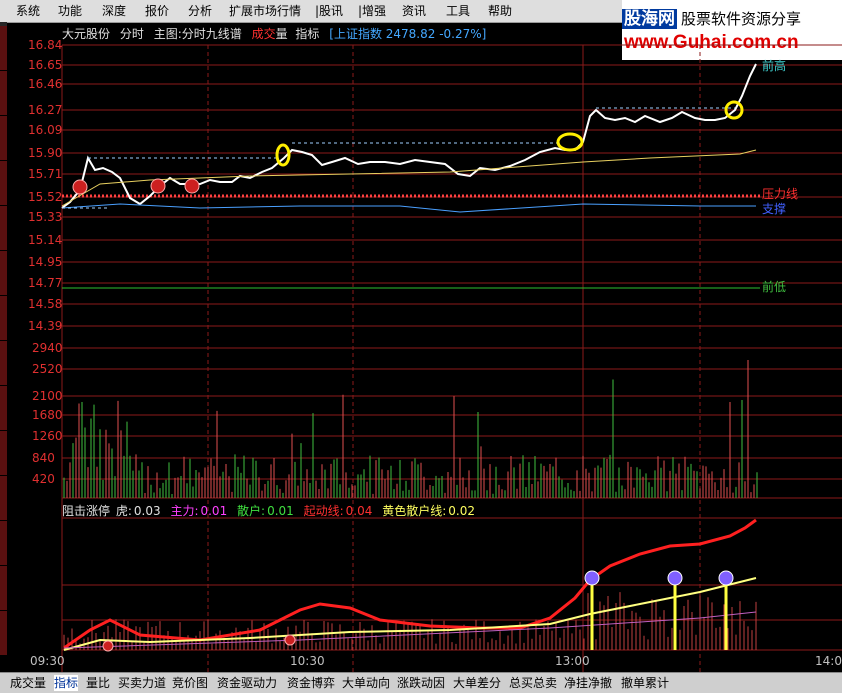  Describe the element at coordinates (477, 683) in the screenshot. I see `bottom-tab-9: 大单差分` at that location.